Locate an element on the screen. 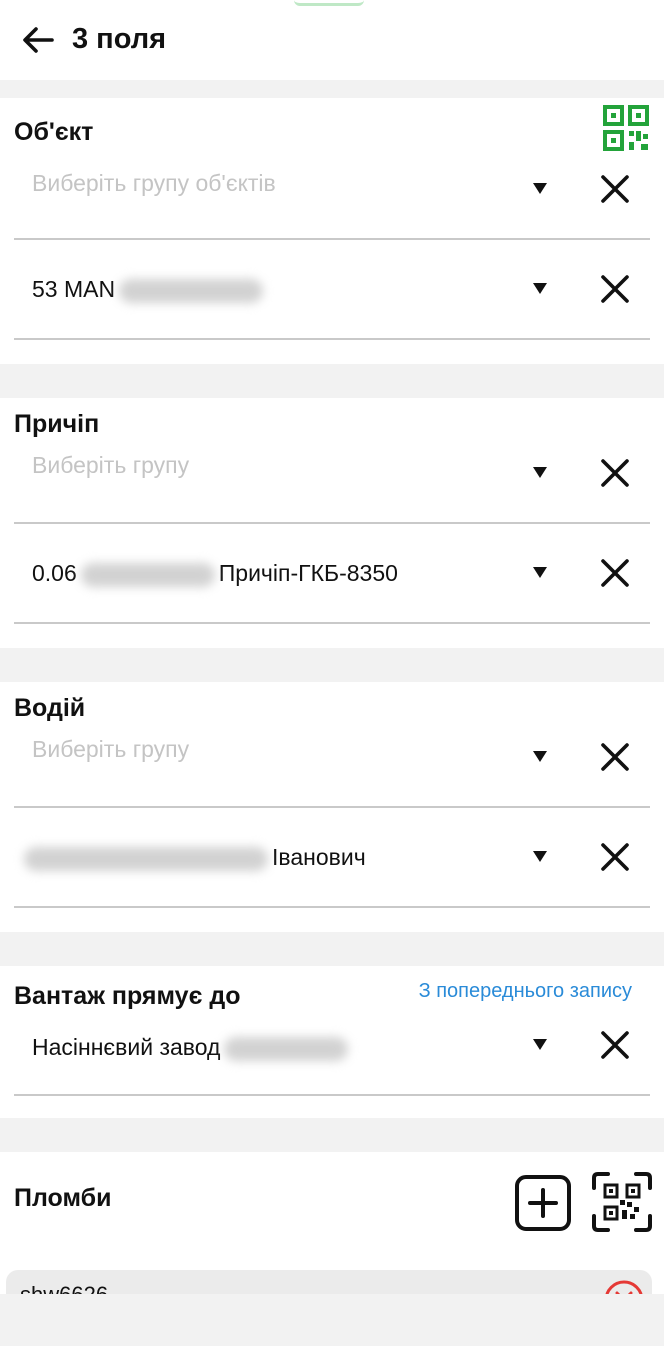 This screenshot has width=664, height=1346. status-indicator is located at coordinates (329, 3).